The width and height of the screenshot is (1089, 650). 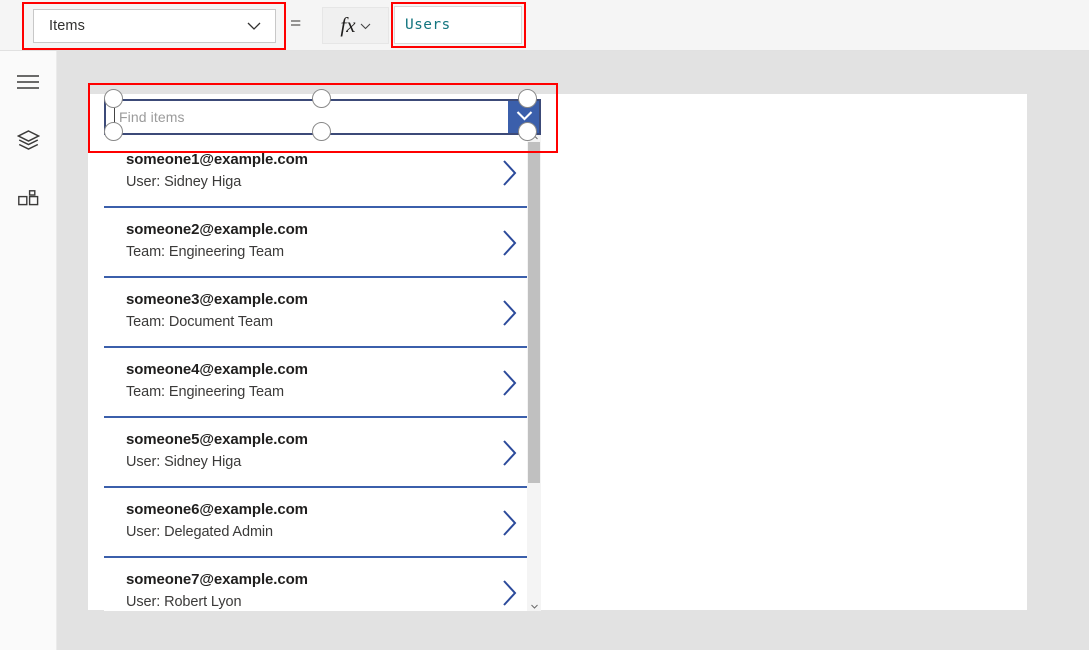 I want to click on caret-down-icon, so click(x=534, y=605).